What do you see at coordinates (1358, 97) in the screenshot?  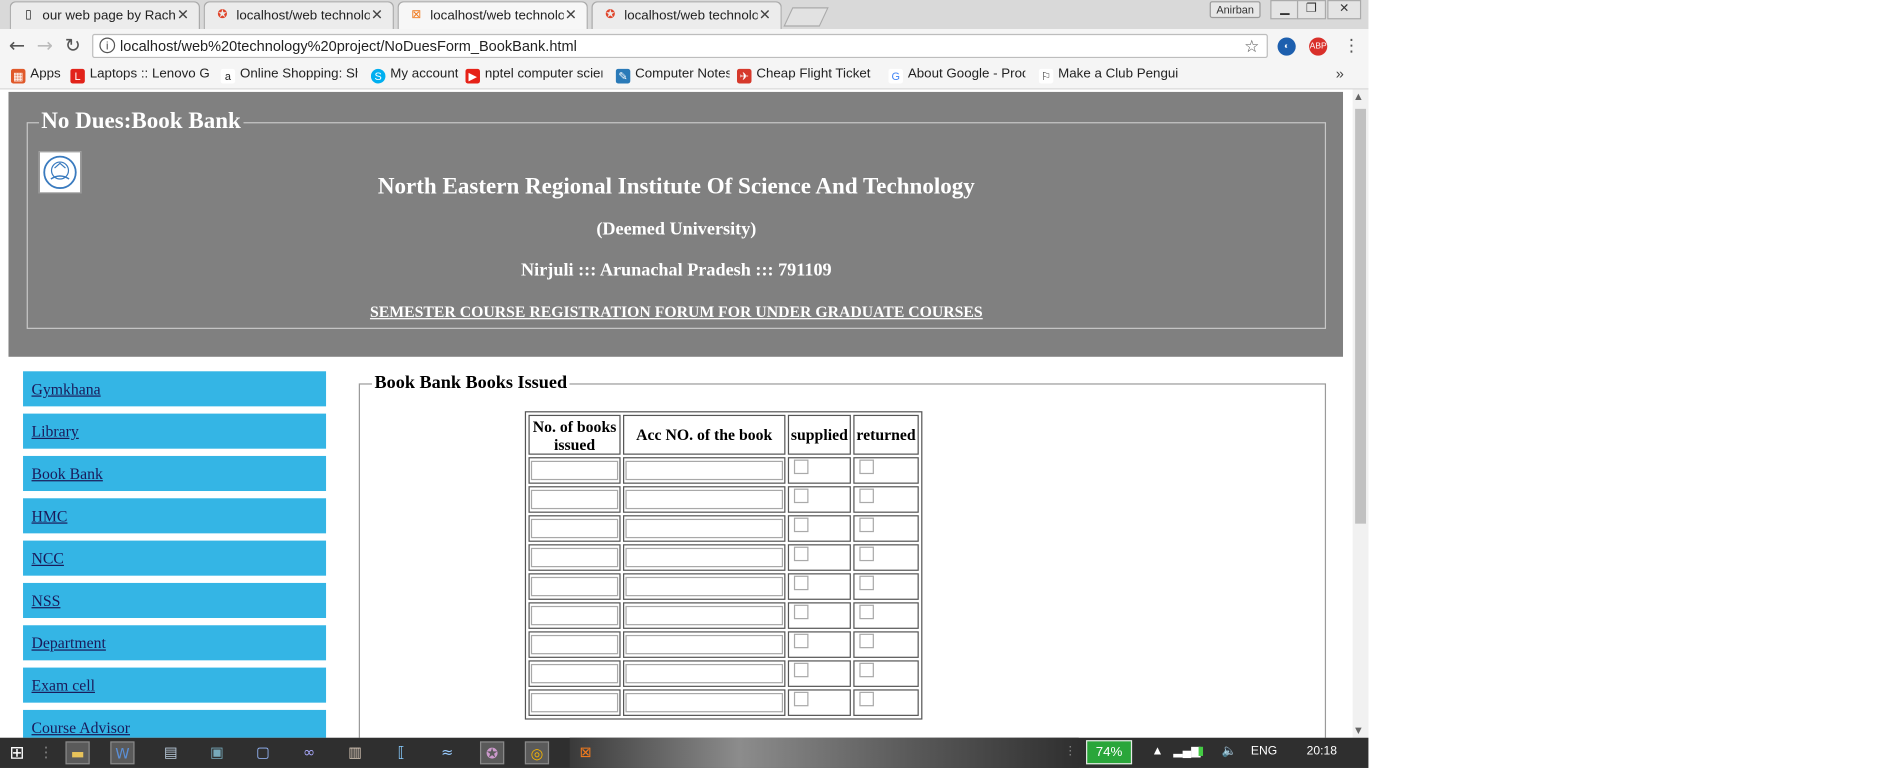 I see `scroll-up-icon: ▲` at bounding box center [1358, 97].